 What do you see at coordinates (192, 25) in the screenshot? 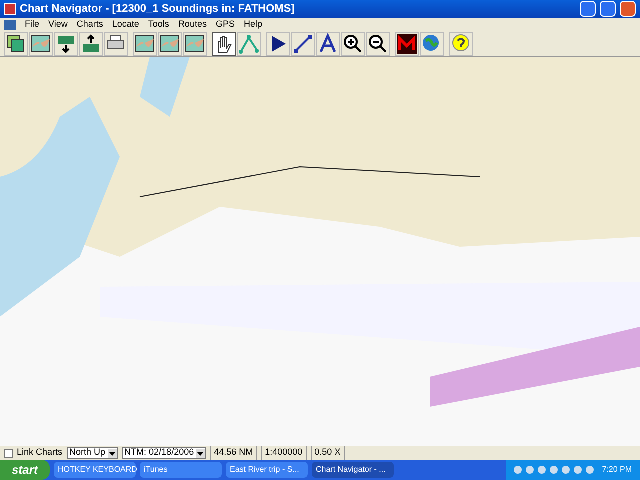
I see `menu-item: Routes` at bounding box center [192, 25].